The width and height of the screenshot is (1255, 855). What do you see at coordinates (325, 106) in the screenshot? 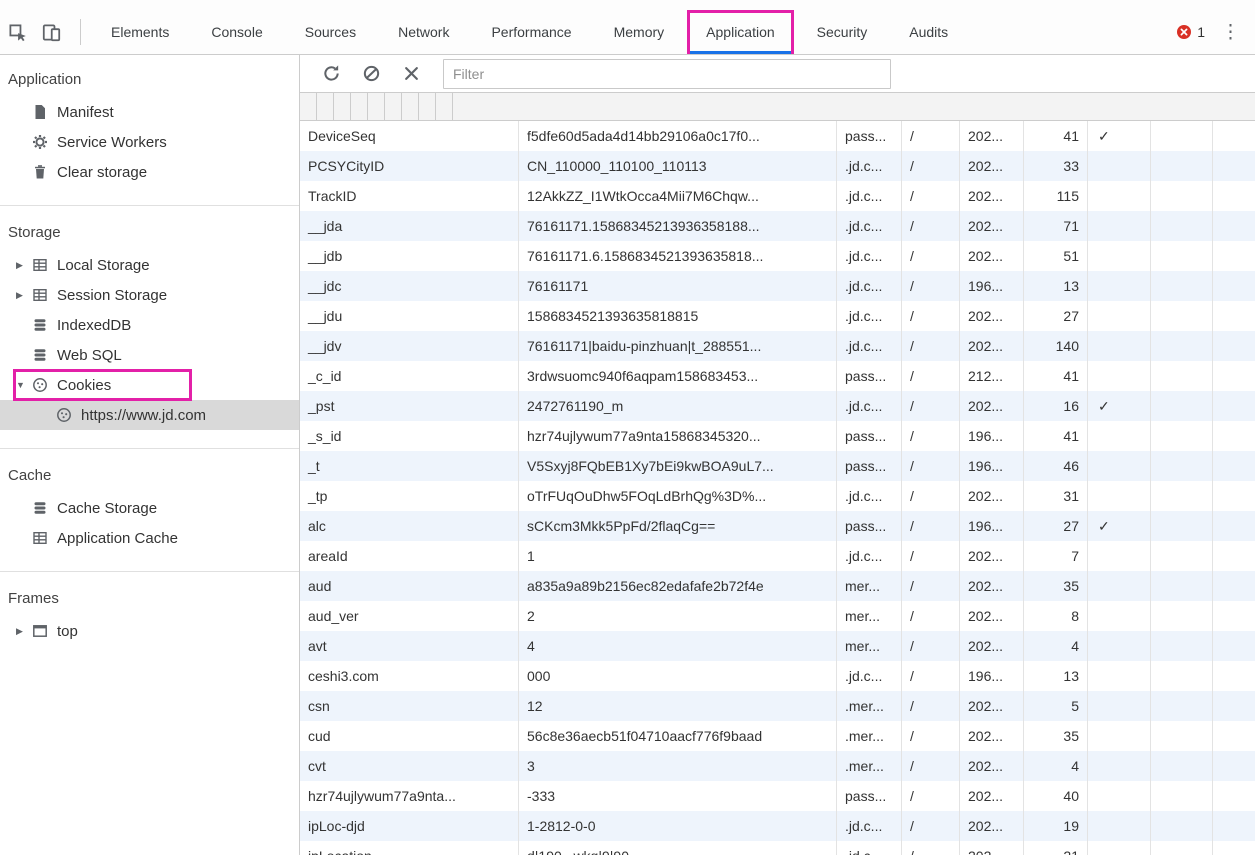
I see `column-header-value` at bounding box center [325, 106].